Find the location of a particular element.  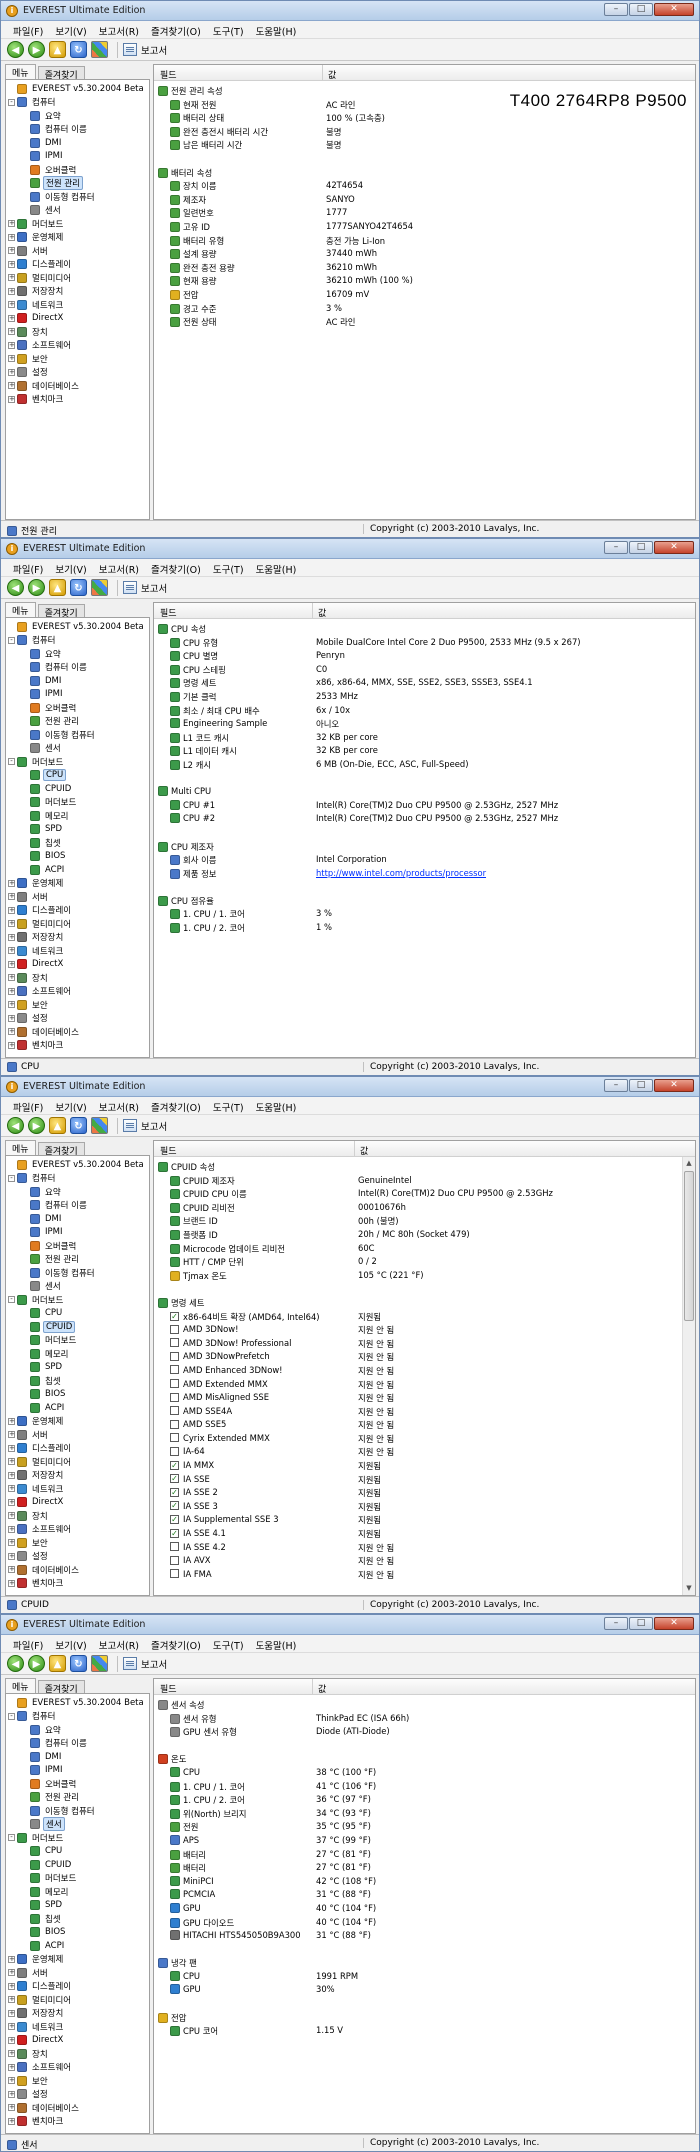

table-row: Microcode 업데이트 리비전 60C is located at coordinates (424, 1249).